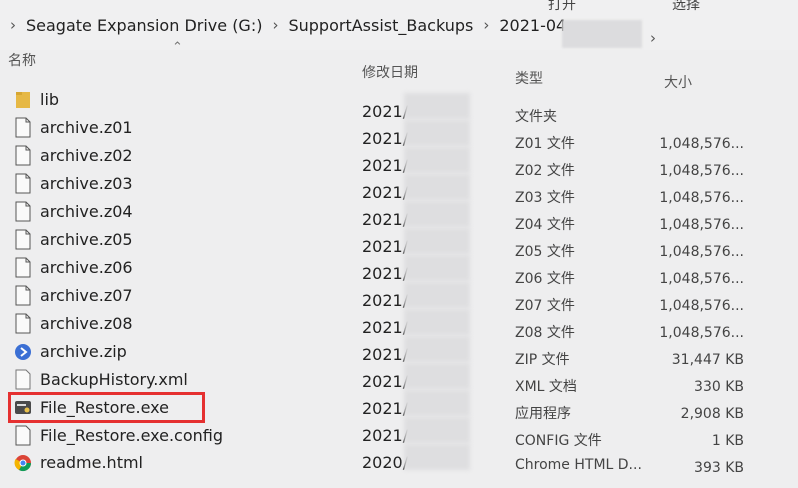  What do you see at coordinates (390, 72) in the screenshot?
I see `column-header-date: 修改日期` at bounding box center [390, 72].